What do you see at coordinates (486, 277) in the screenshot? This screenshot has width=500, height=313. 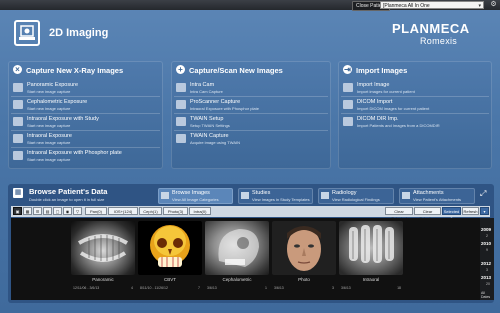 I see `year-label: 2013` at bounding box center [486, 277].